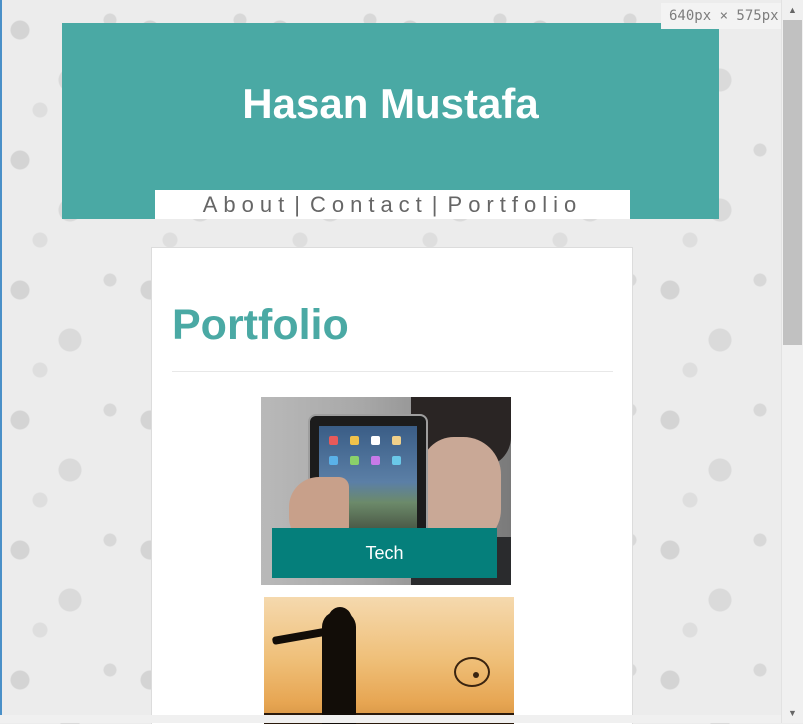 The height and width of the screenshot is (724, 803). Describe the element at coordinates (247, 205) in the screenshot. I see `nav-link-about: About` at that location.